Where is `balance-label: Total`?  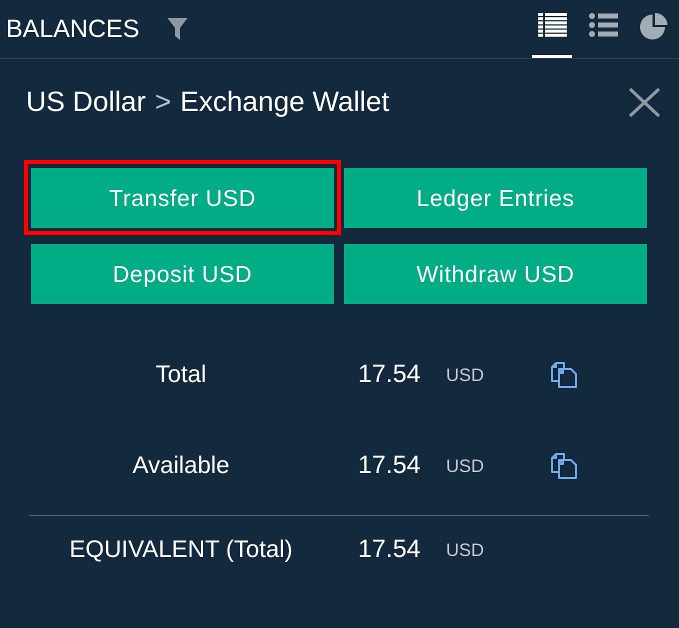 balance-label: Total is located at coordinates (181, 375).